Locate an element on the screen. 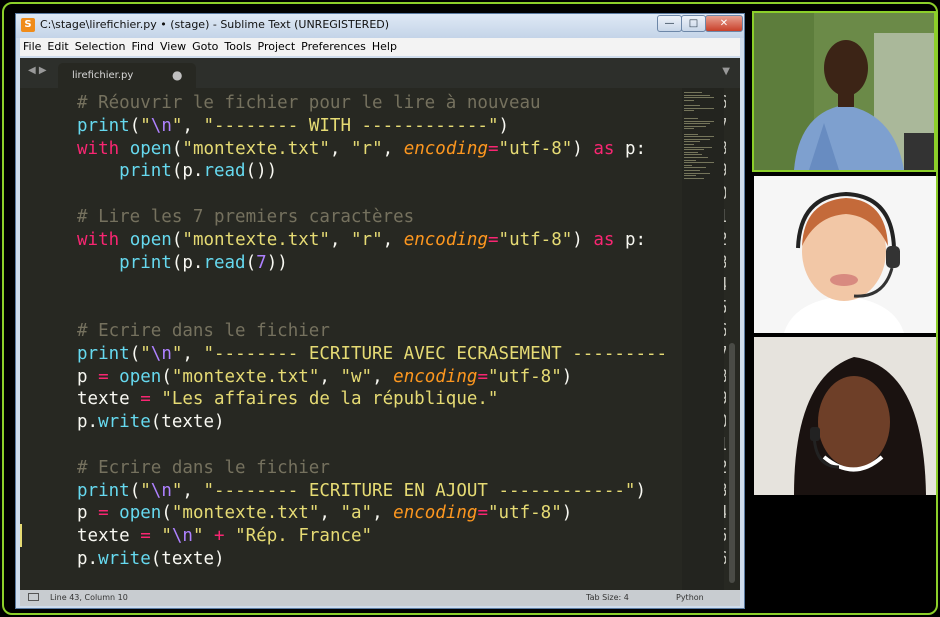 The height and width of the screenshot is (617, 940). vertical-scrollbar is located at coordinates (732, 339).